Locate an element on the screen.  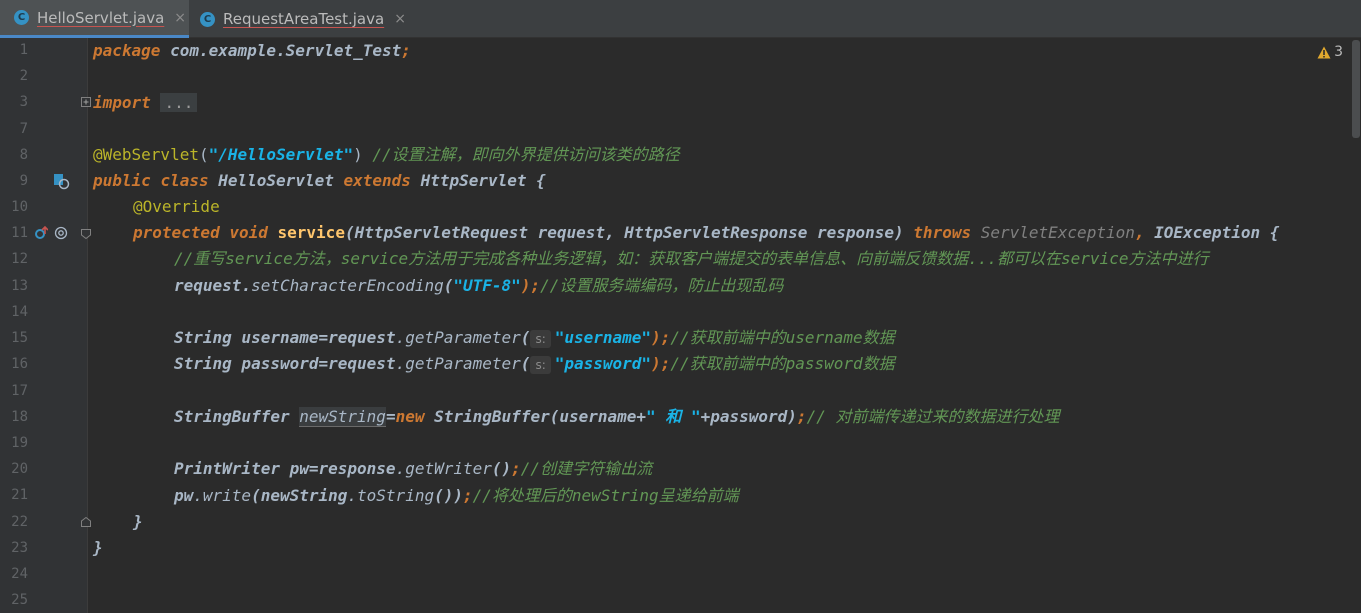
code-line-10: @Override is located at coordinates (176, 206).